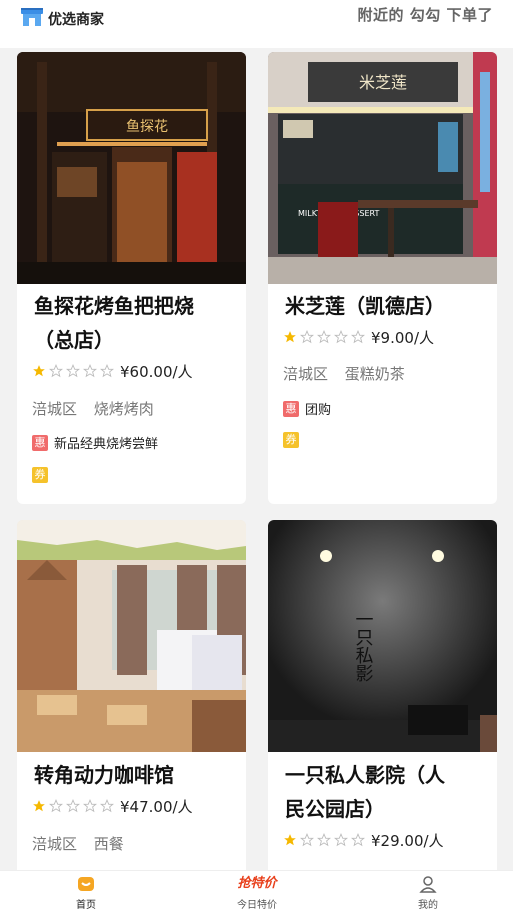  I want to click on merchant-name: 一只私人影院（人 民公园店）, so click(365, 792).